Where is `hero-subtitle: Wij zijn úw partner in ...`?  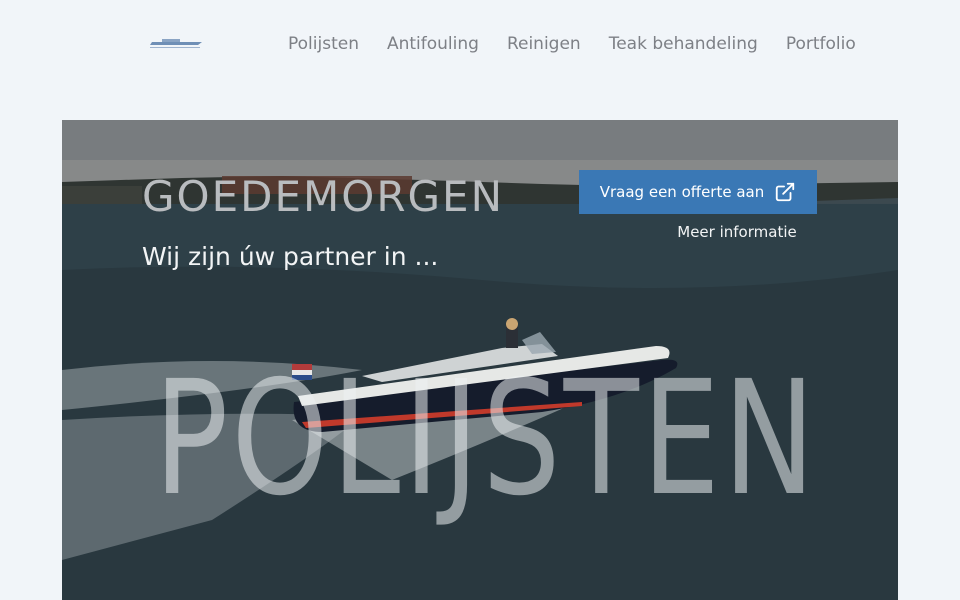
hero-subtitle: Wij zijn úw partner in ... is located at coordinates (290, 256).